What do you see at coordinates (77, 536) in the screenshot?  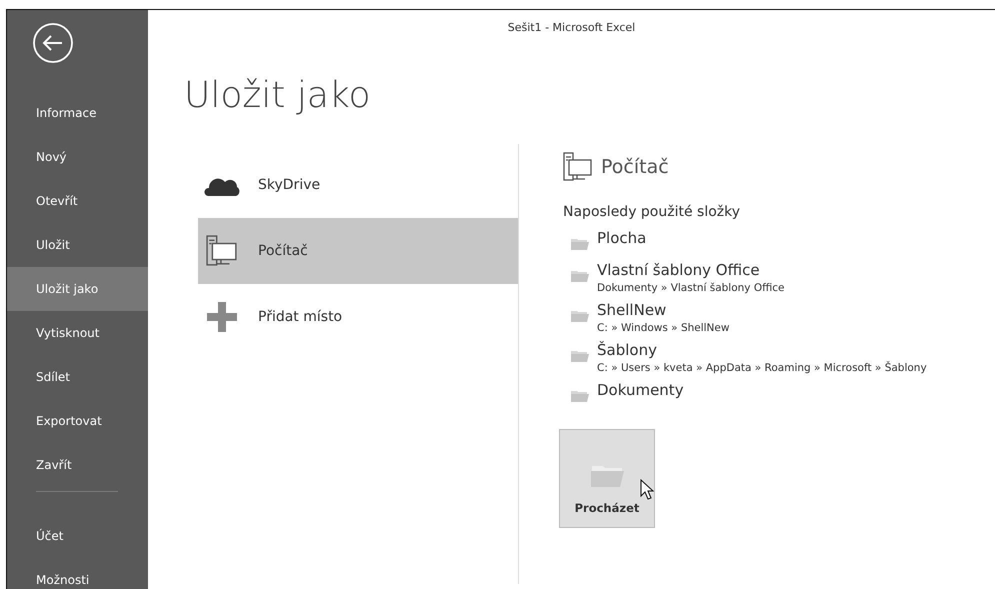 I see `sidebar-item: Účet` at bounding box center [77, 536].